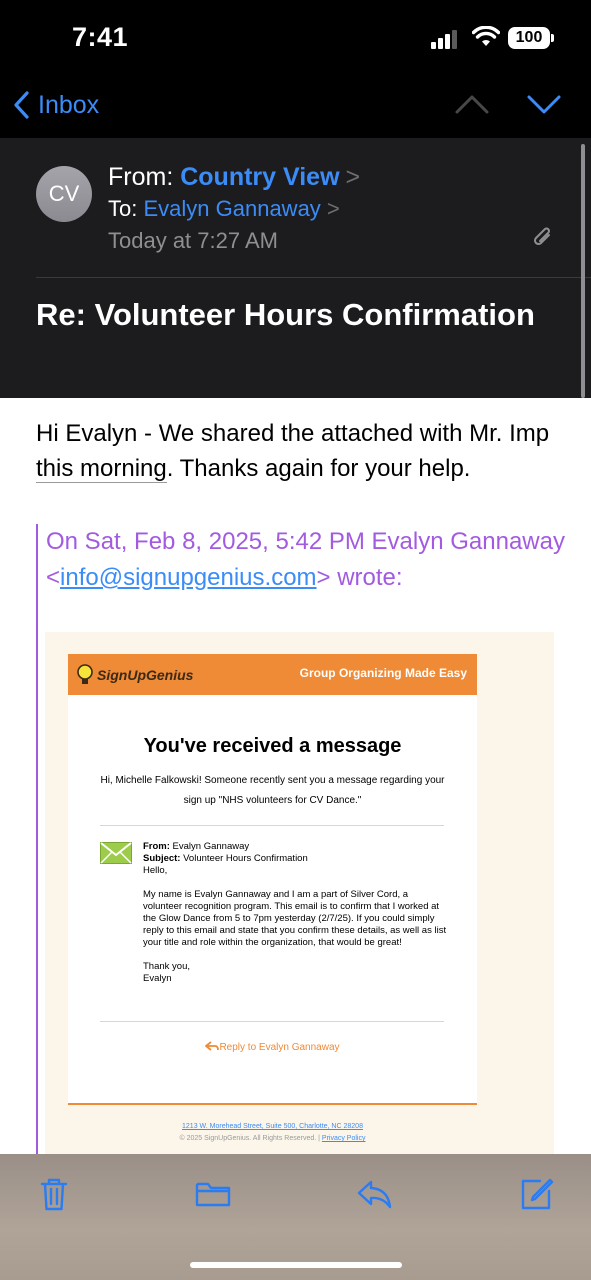  I want to click on privacy-policy-link: Privacy Policy, so click(344, 1138).